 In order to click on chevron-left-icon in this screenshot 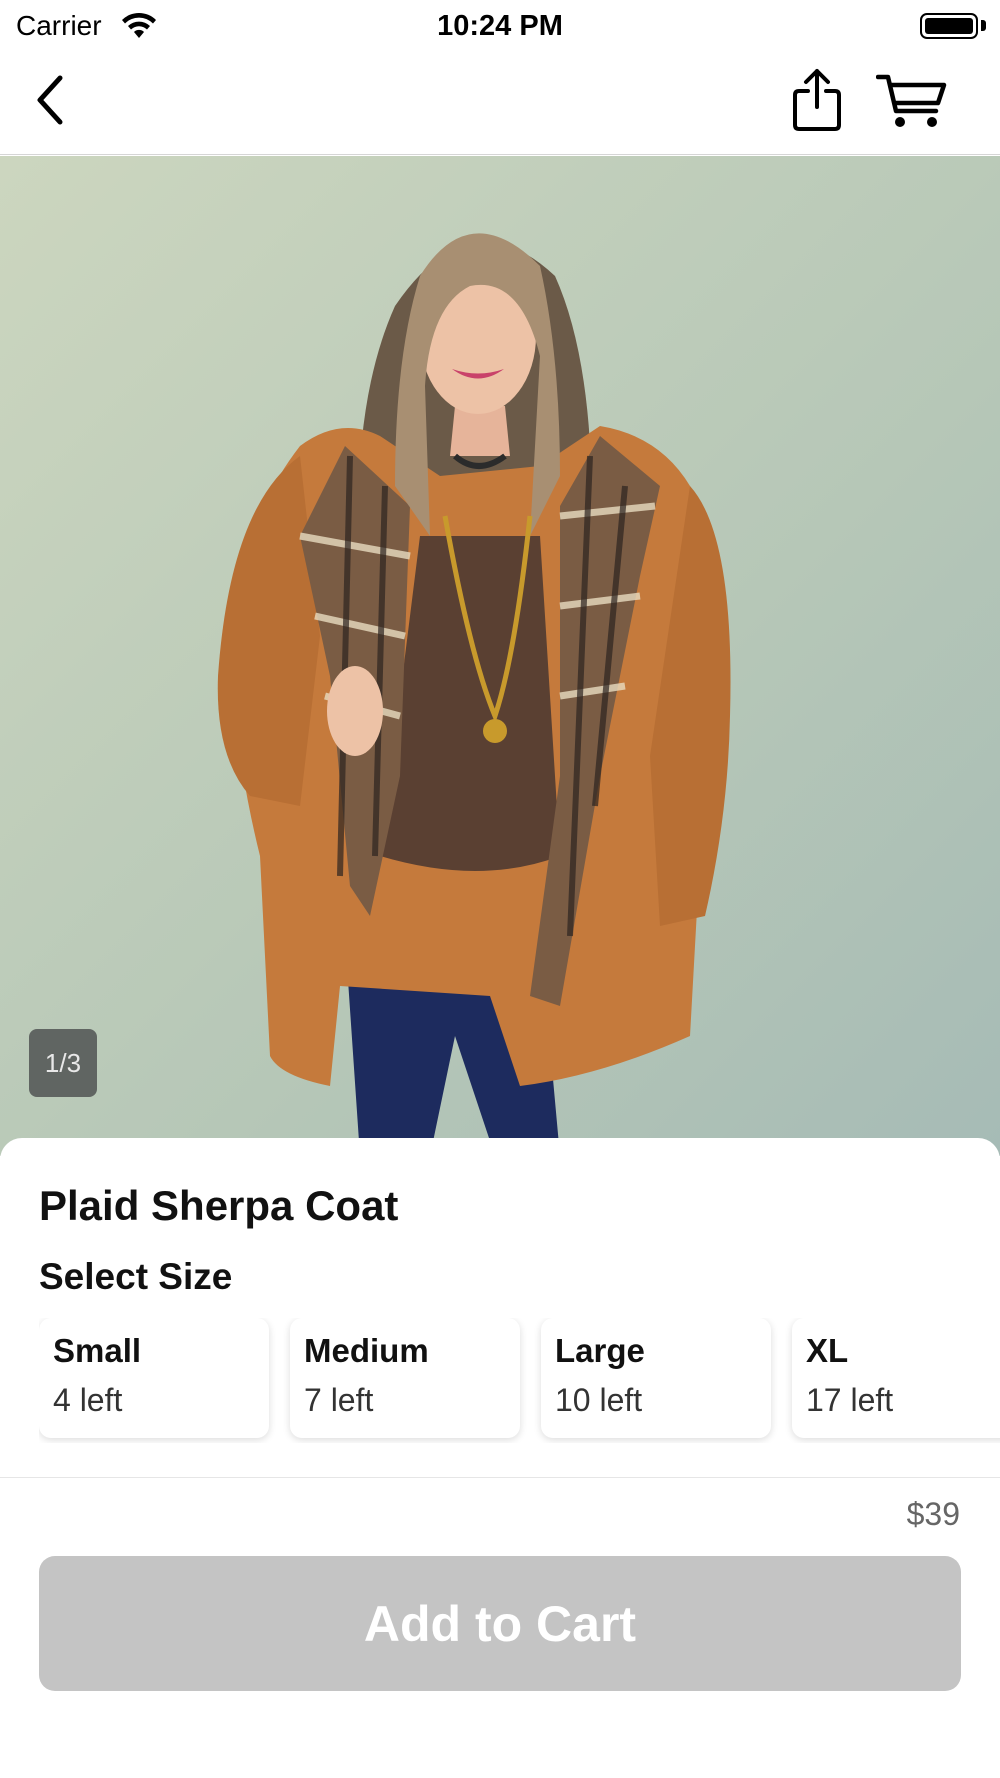, I will do `click(50, 100)`.